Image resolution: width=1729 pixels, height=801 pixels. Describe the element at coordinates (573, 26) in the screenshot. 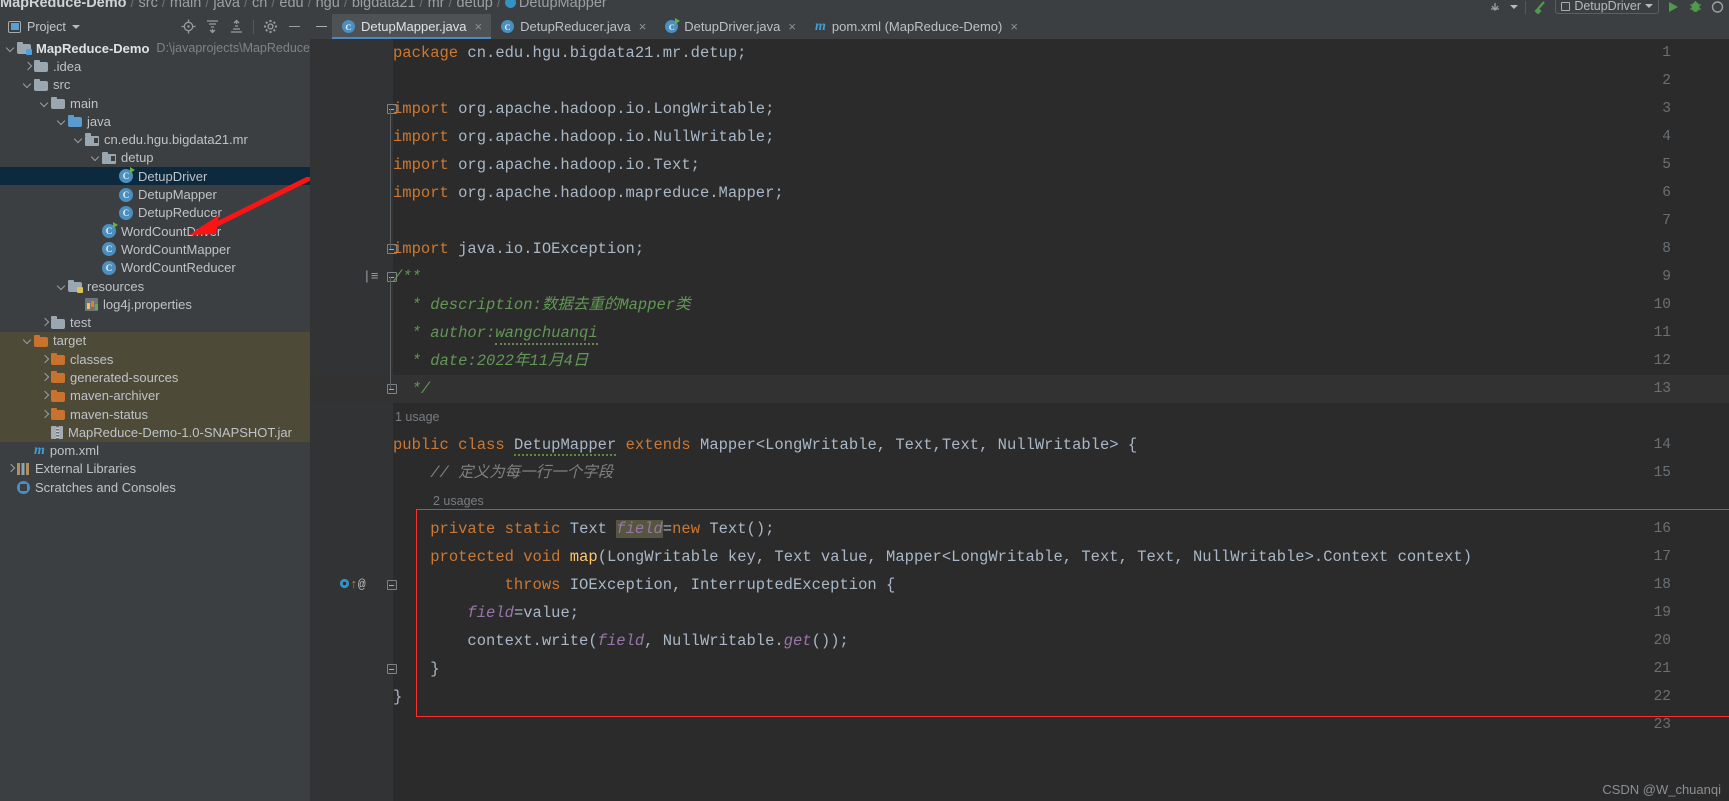

I see `editor-tab-detupreducer-java: C DetupReducer.java ×` at that location.